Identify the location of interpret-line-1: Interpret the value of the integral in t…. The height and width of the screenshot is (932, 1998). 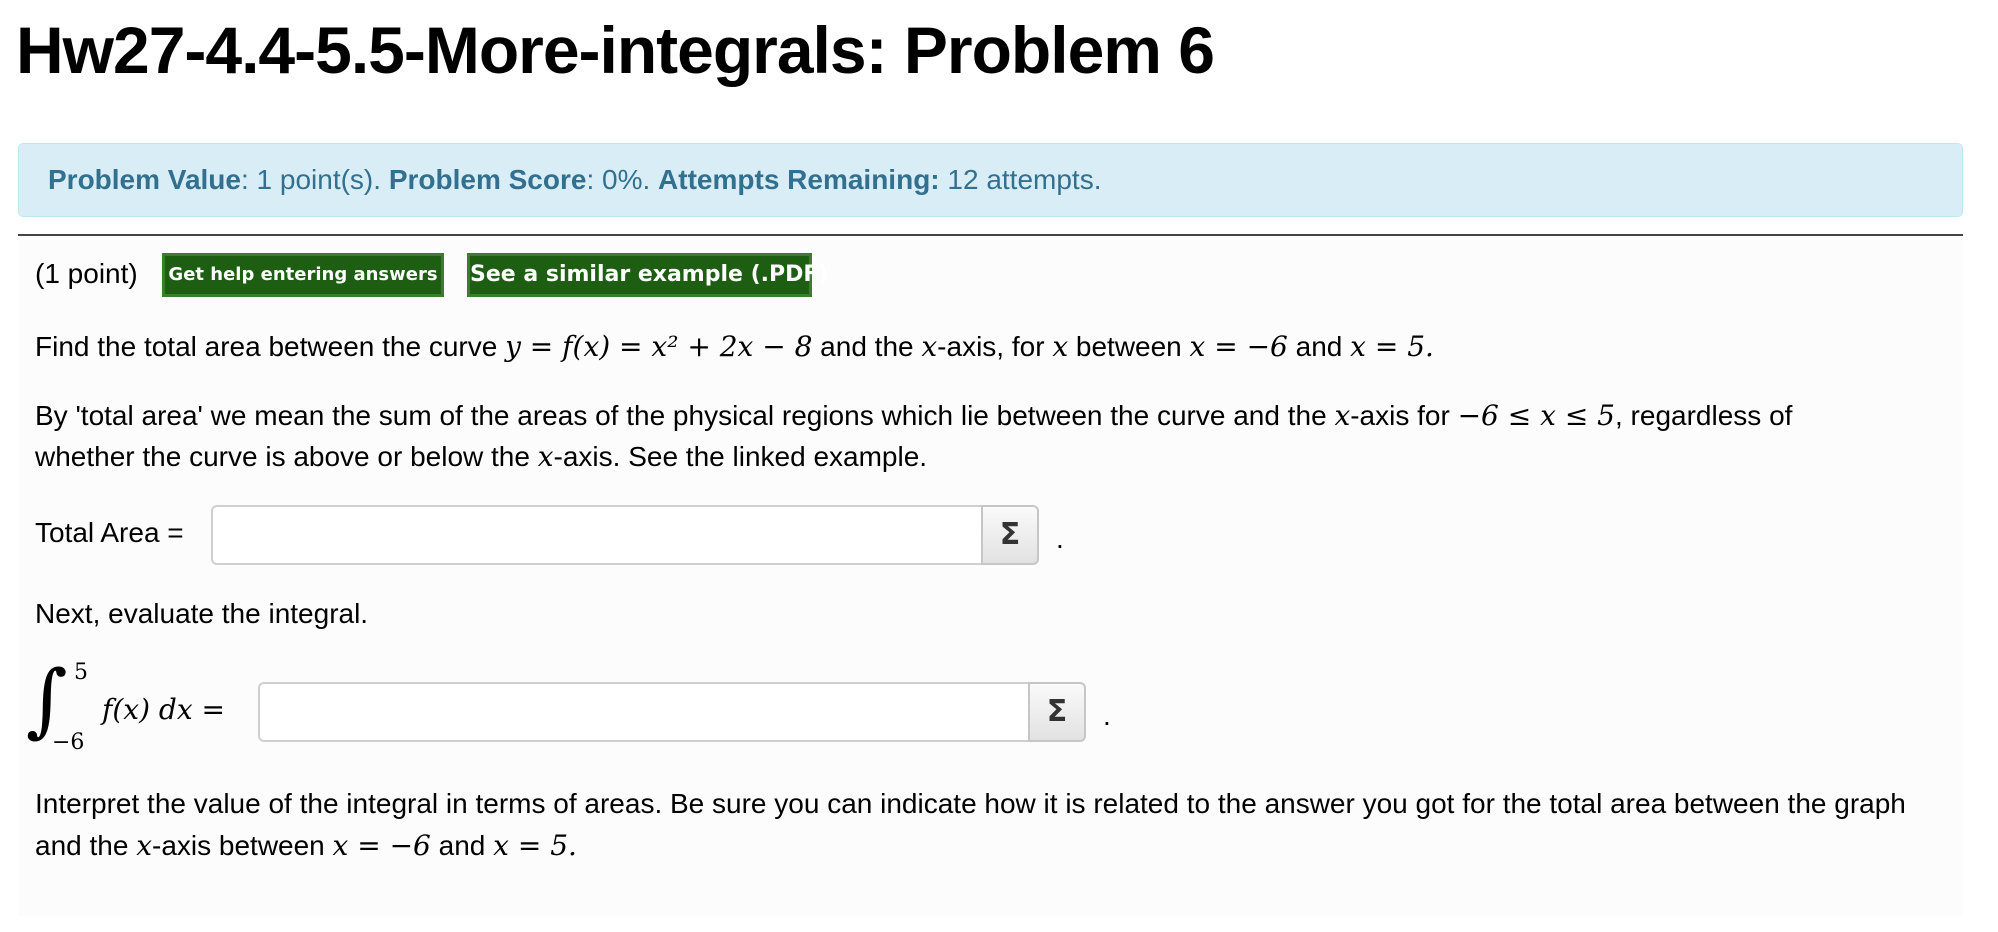
(970, 803).